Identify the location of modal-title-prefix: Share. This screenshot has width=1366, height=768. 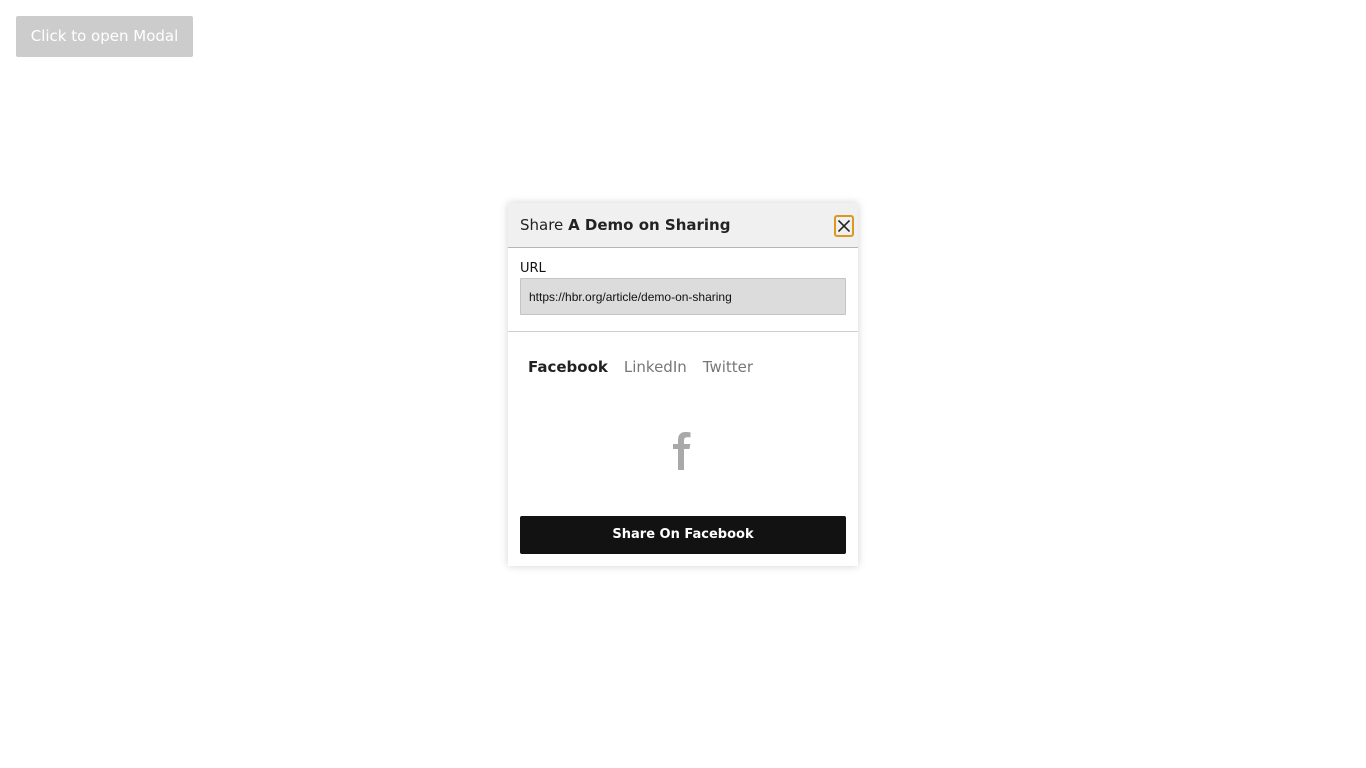
(542, 225).